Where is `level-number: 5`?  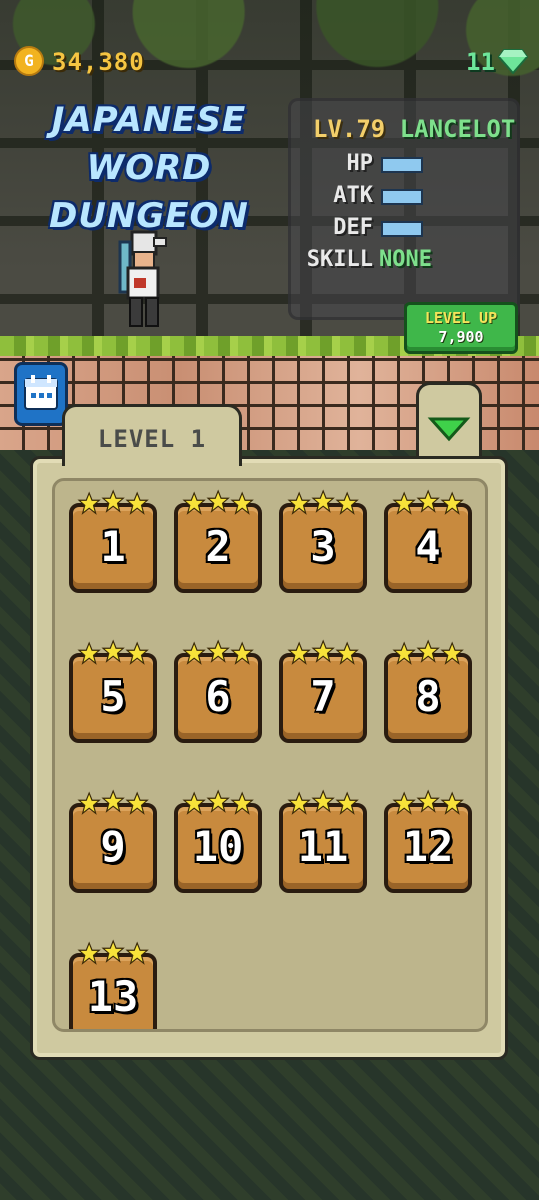 level-number: 5 is located at coordinates (113, 696).